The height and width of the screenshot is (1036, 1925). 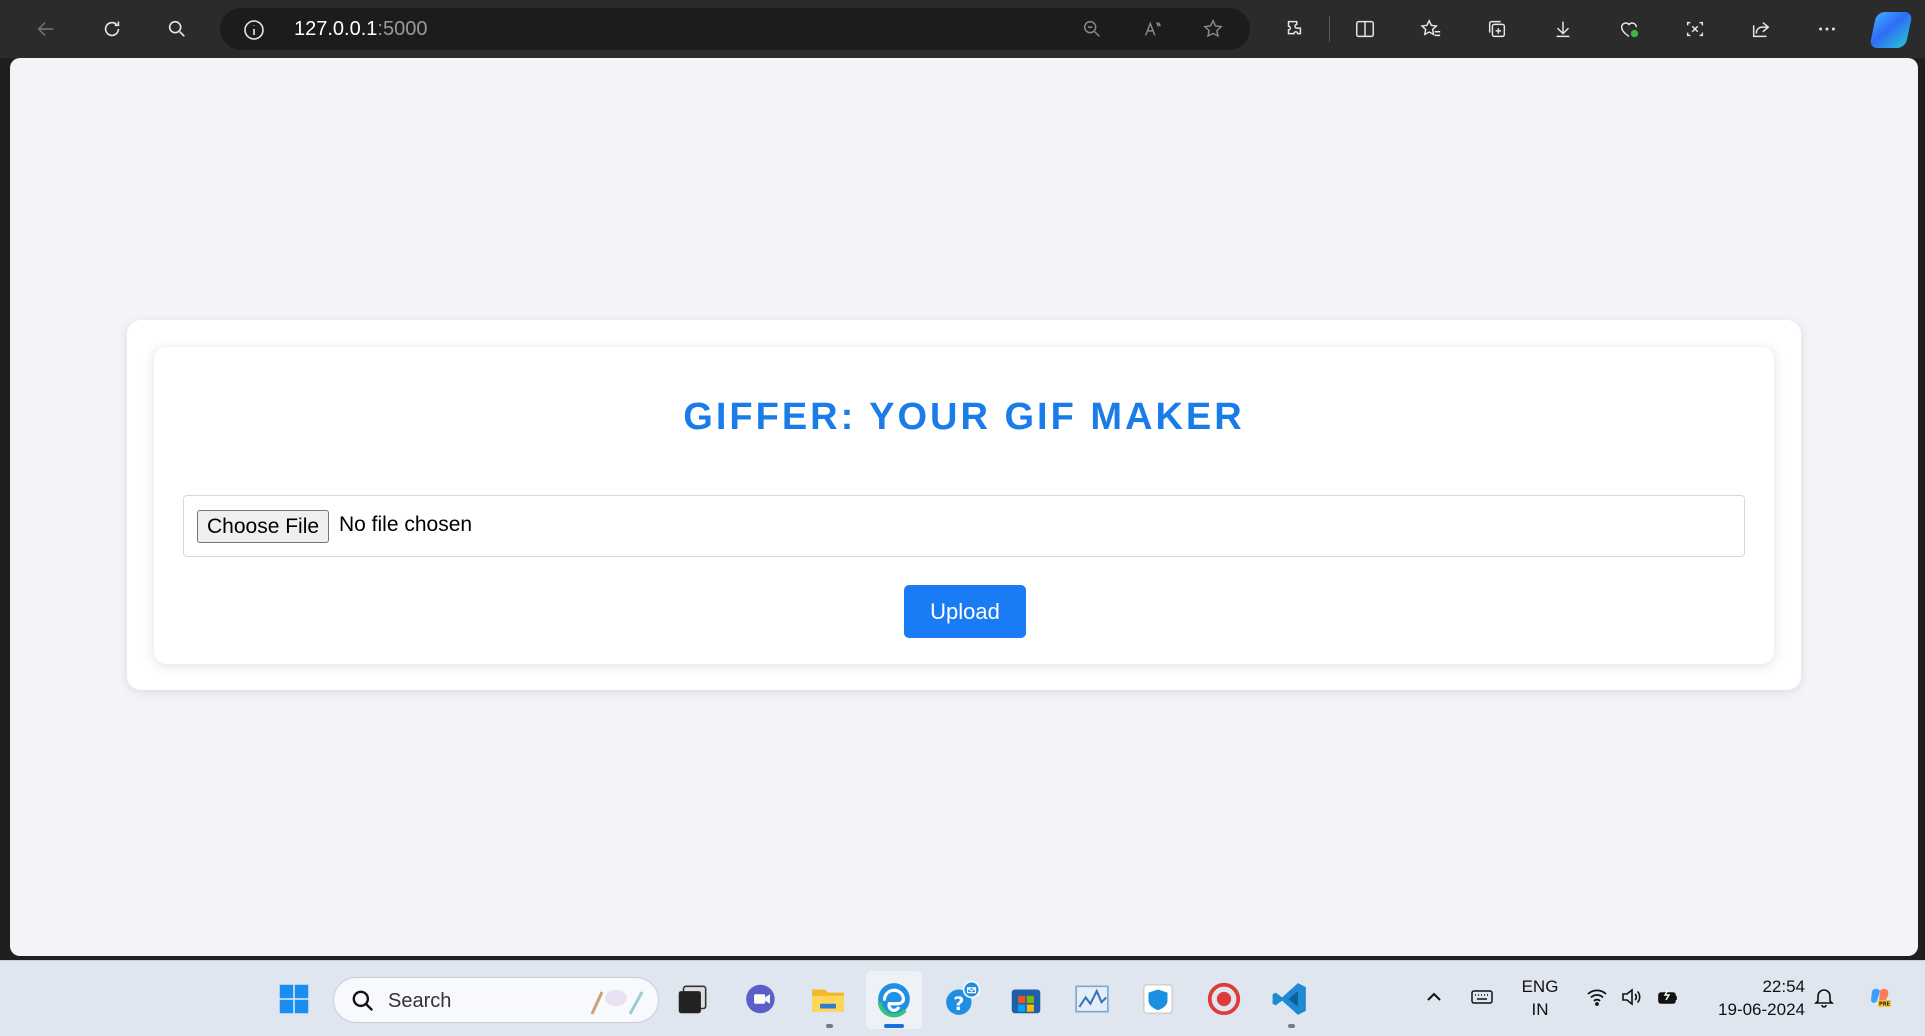 What do you see at coordinates (46, 29) in the screenshot?
I see `back-icon` at bounding box center [46, 29].